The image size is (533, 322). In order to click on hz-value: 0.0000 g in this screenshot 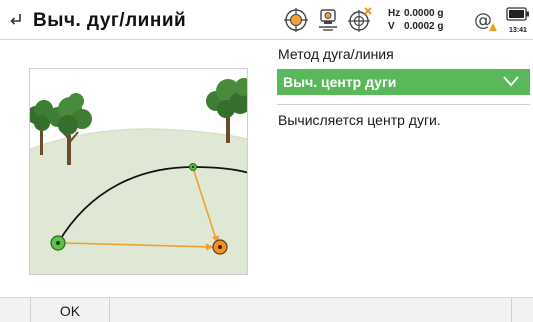, I will do `click(424, 13)`.